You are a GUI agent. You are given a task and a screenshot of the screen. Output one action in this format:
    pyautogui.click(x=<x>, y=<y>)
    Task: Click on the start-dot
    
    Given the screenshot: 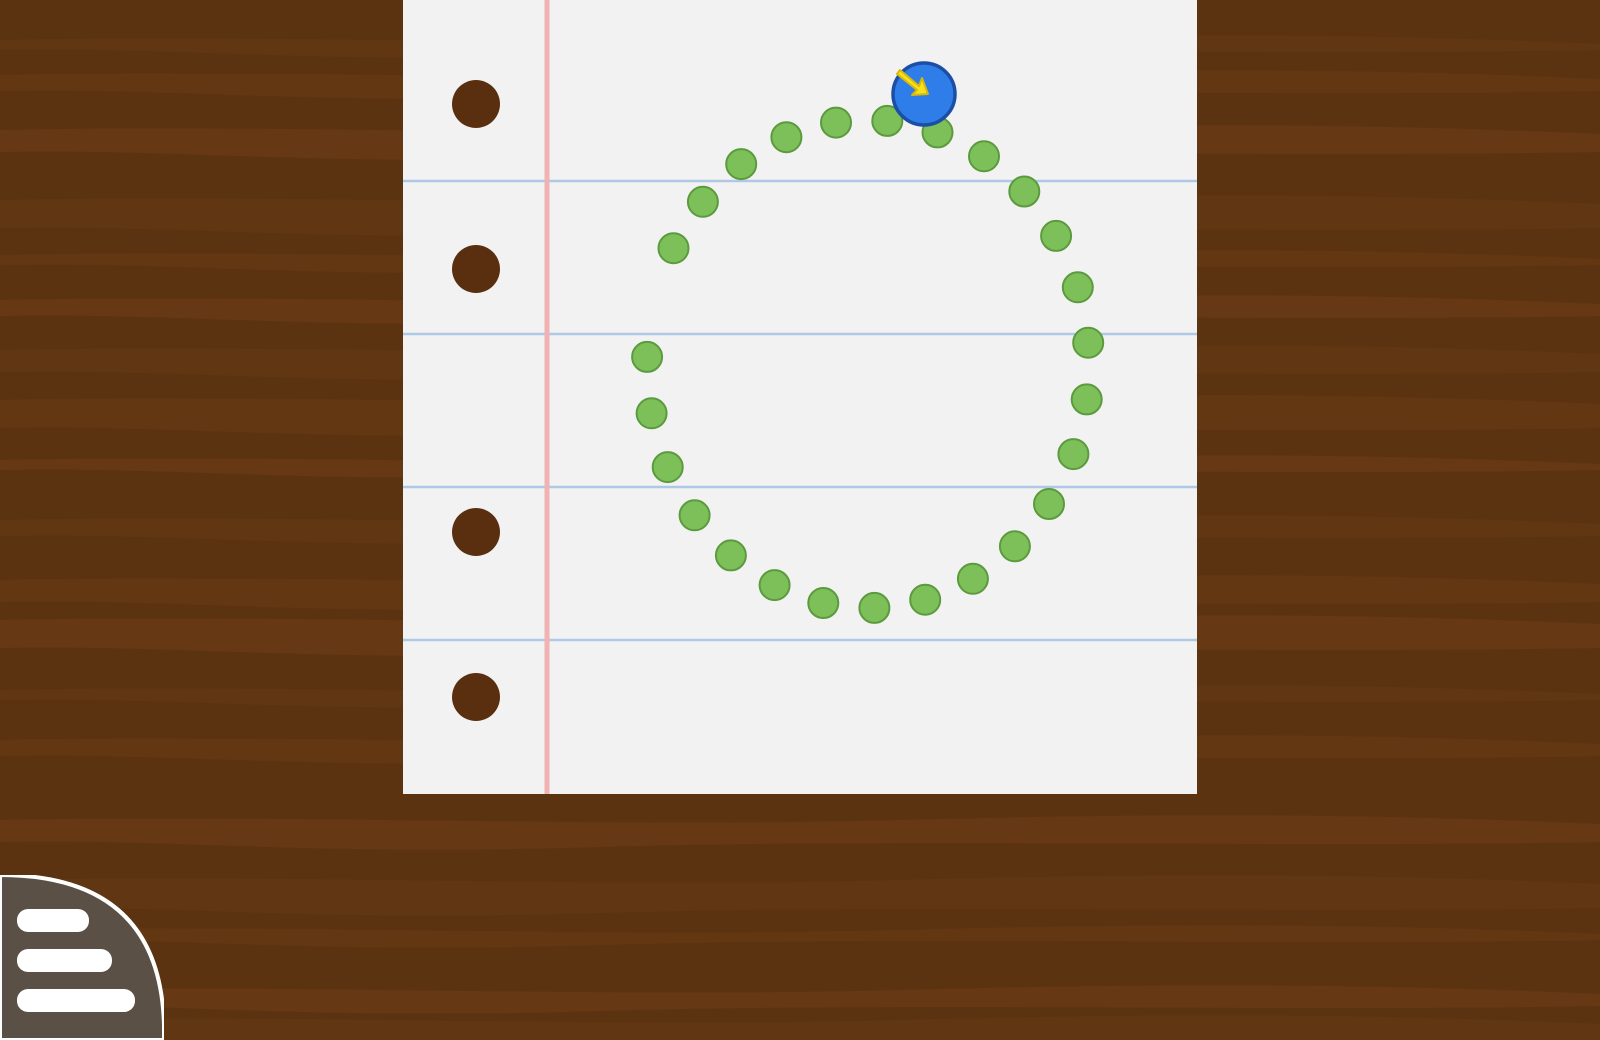 What is the action you would take?
    pyautogui.click(x=924, y=94)
    